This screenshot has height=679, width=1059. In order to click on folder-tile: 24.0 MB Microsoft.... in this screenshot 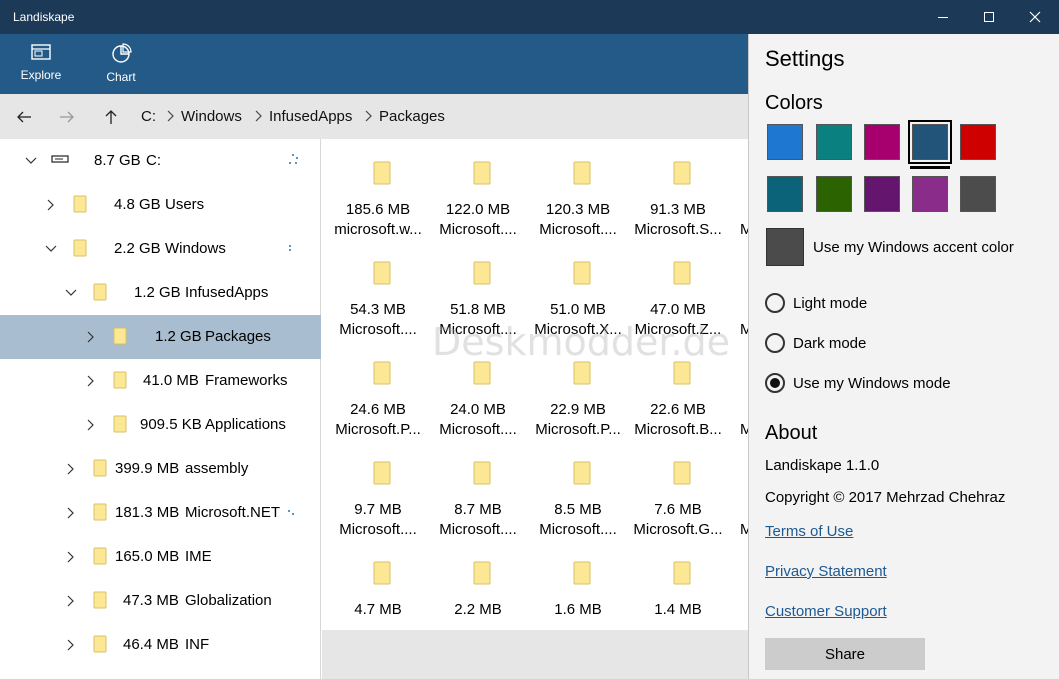, I will do `click(478, 389)`.